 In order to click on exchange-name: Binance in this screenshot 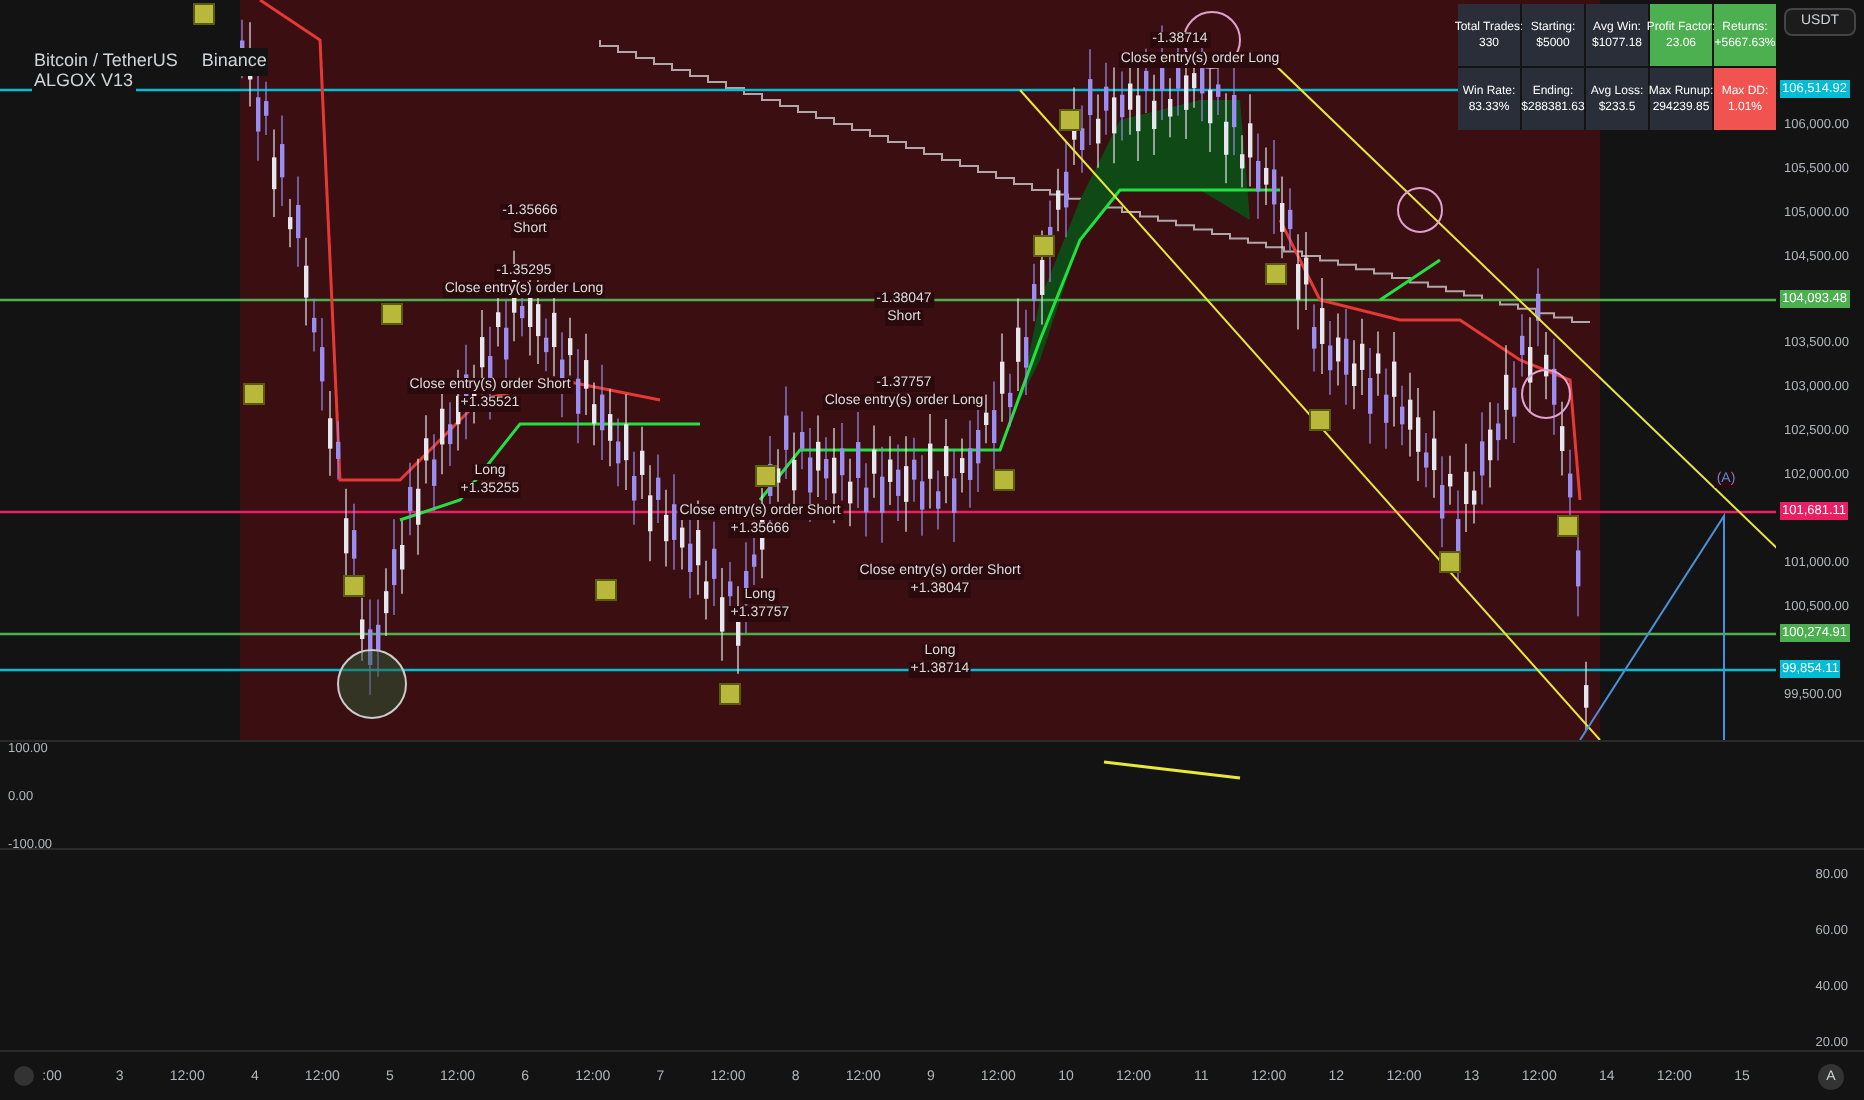, I will do `click(234, 61)`.